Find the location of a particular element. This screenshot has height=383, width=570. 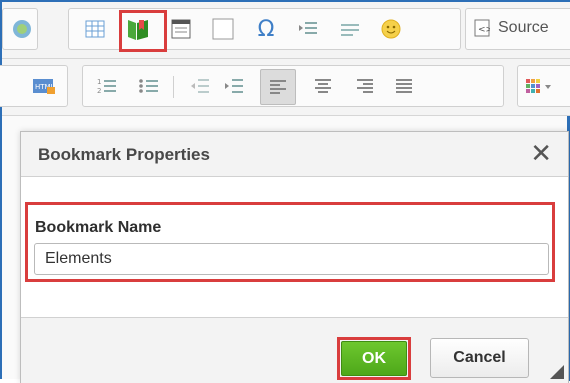

bookmark-name-label: Bookmark Name is located at coordinates (98, 227).